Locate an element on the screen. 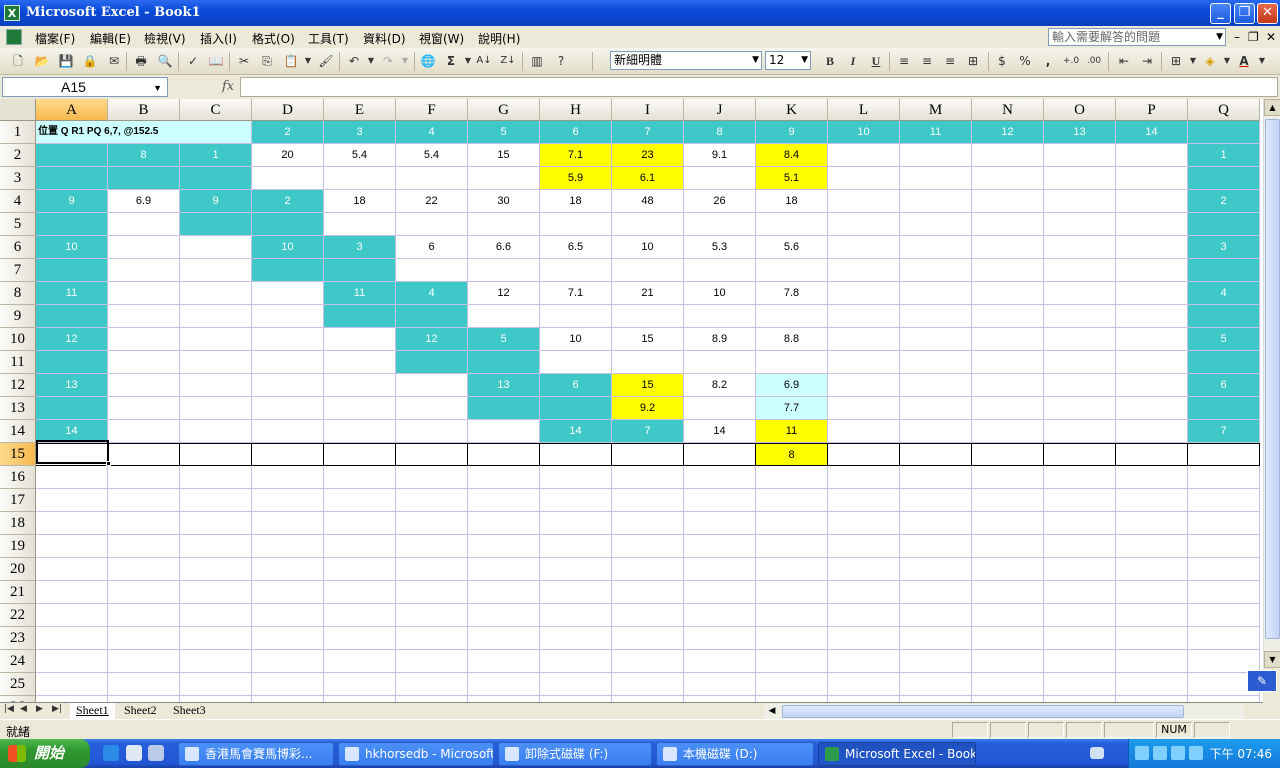  cell-g20 is located at coordinates (504, 569).